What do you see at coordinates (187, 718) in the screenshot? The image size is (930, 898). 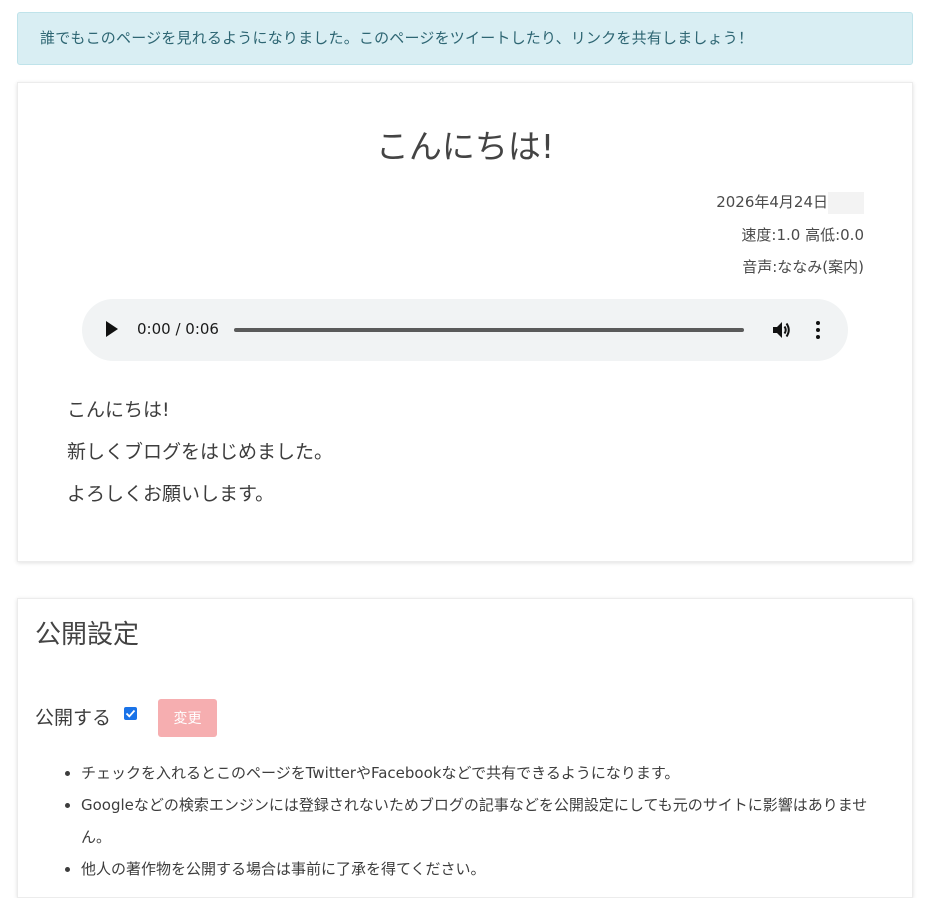 I see `change-button: 変更` at bounding box center [187, 718].